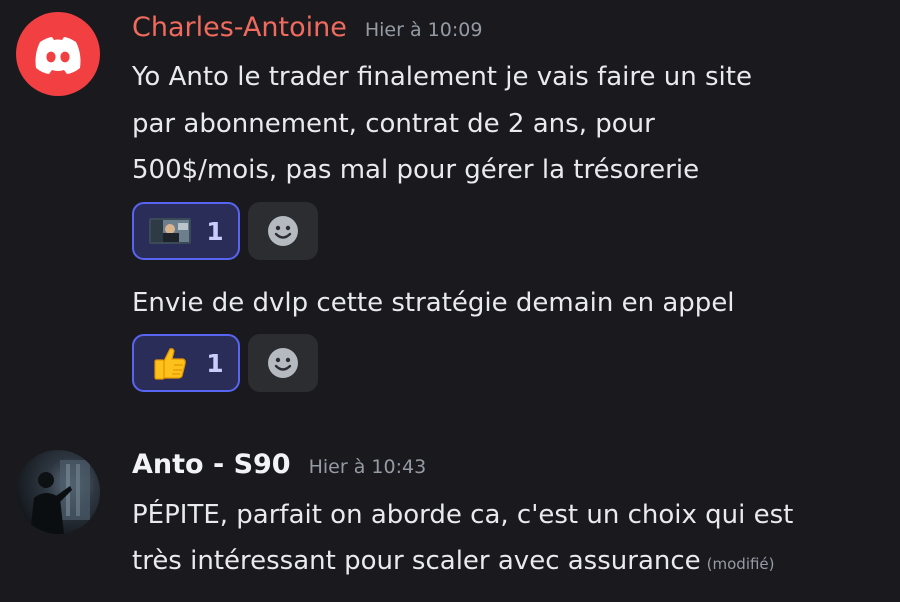 The height and width of the screenshot is (602, 900). Describe the element at coordinates (239, 27) in the screenshot. I see `username: Charles-Antoine` at that location.